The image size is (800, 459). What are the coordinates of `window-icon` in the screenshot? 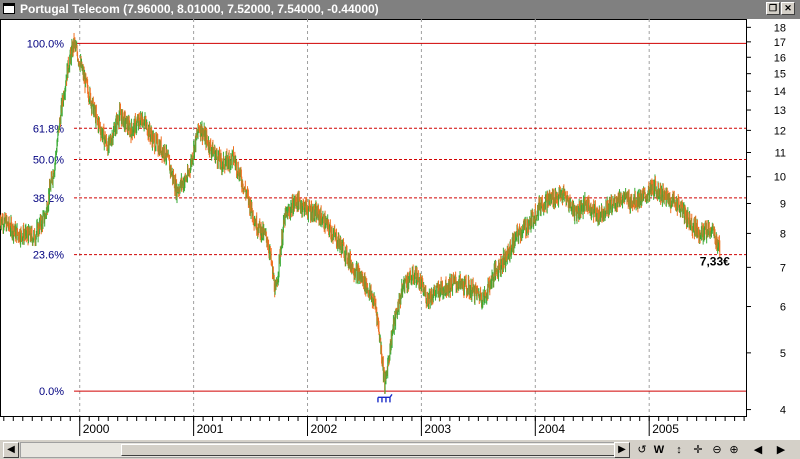 It's located at (9, 8).